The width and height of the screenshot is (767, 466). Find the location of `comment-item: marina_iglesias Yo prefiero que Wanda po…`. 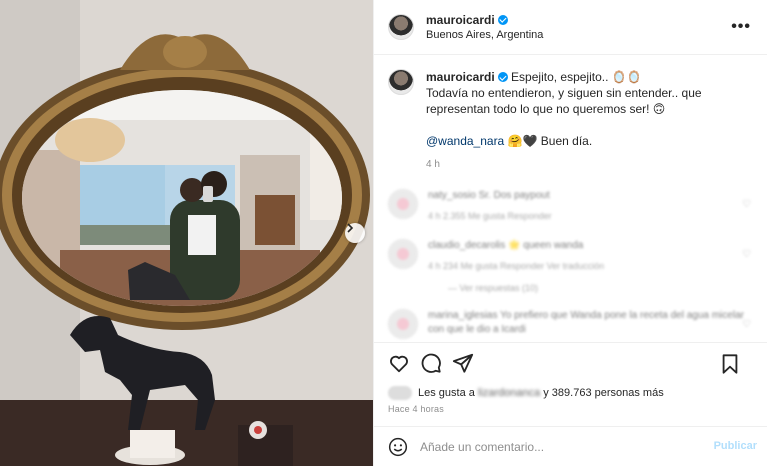

comment-item: marina_iglesias Yo prefiero que Wanda po… is located at coordinates (570, 324).